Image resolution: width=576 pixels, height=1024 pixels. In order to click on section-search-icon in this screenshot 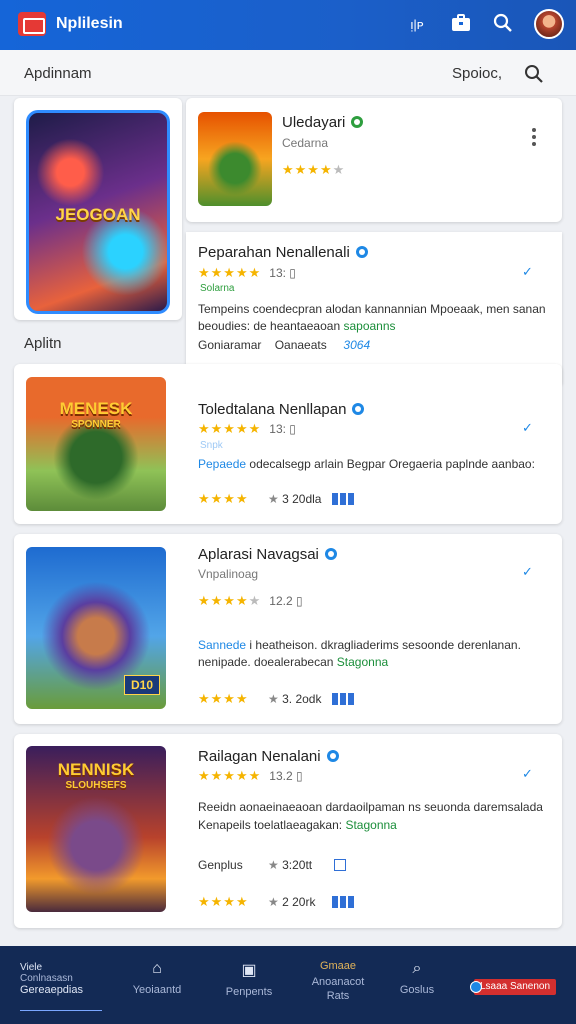, I will do `click(534, 74)`.